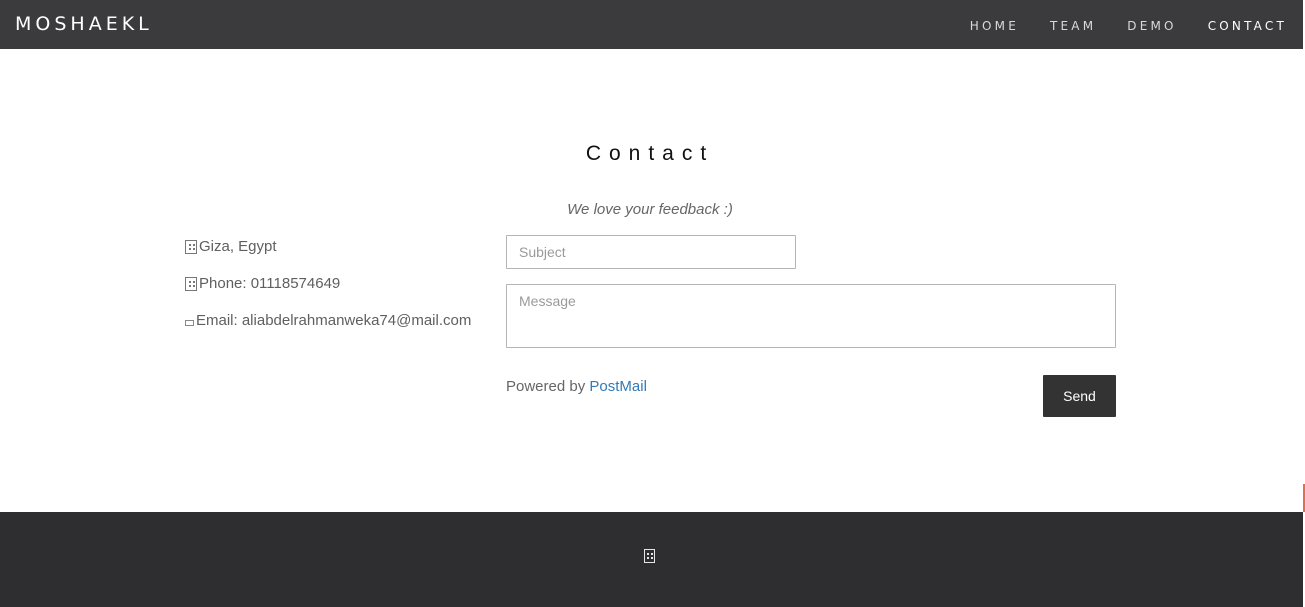 The height and width of the screenshot is (607, 1305). Describe the element at coordinates (650, 153) in the screenshot. I see `page-title: Contact` at that location.